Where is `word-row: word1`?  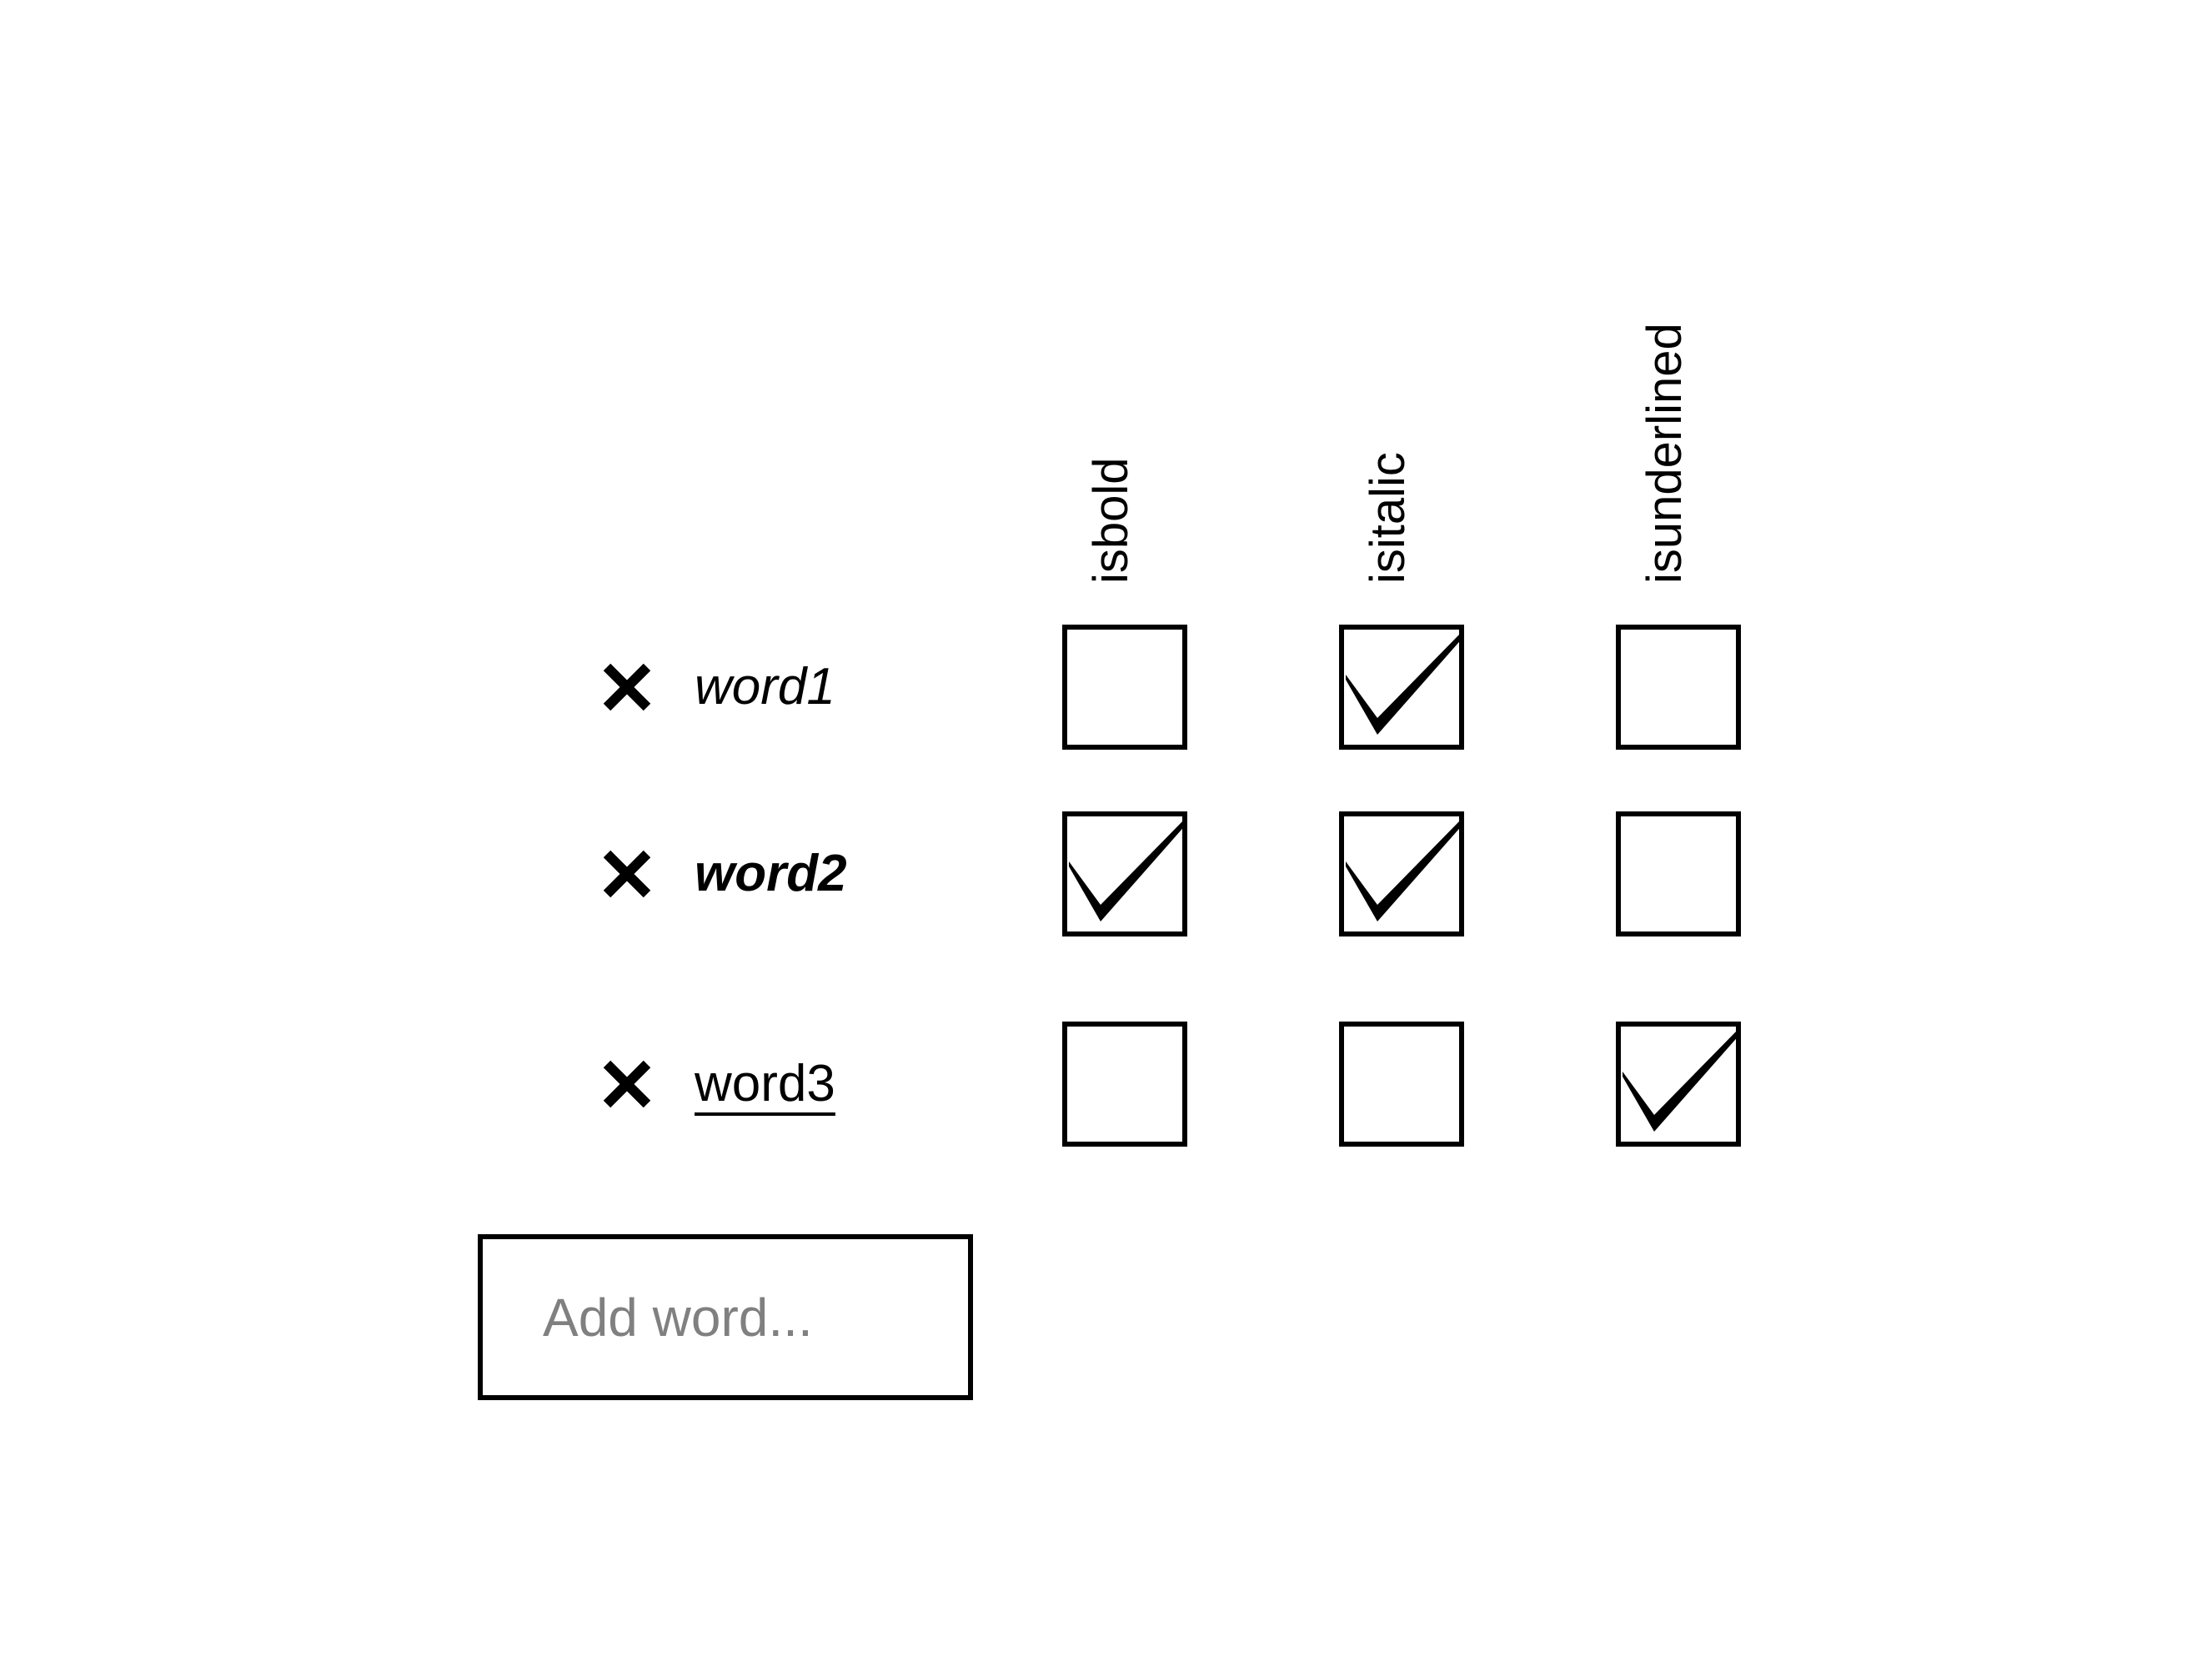 word-row: word1 is located at coordinates (1106, 687).